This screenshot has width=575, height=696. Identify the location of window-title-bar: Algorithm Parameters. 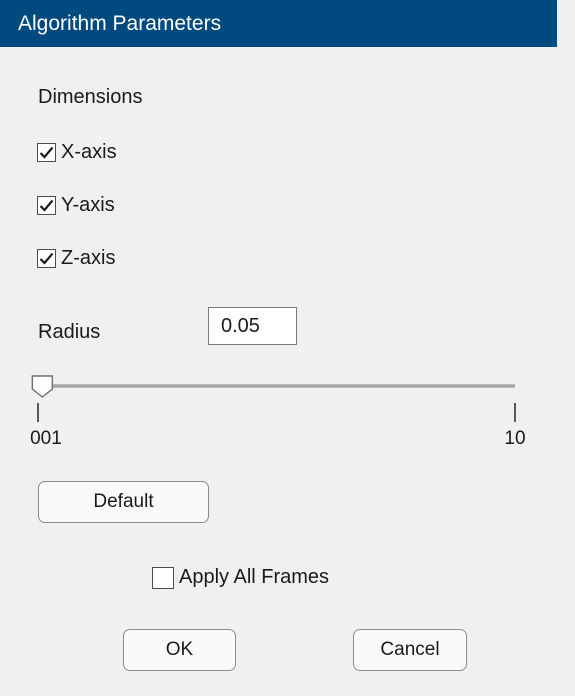
(278, 23).